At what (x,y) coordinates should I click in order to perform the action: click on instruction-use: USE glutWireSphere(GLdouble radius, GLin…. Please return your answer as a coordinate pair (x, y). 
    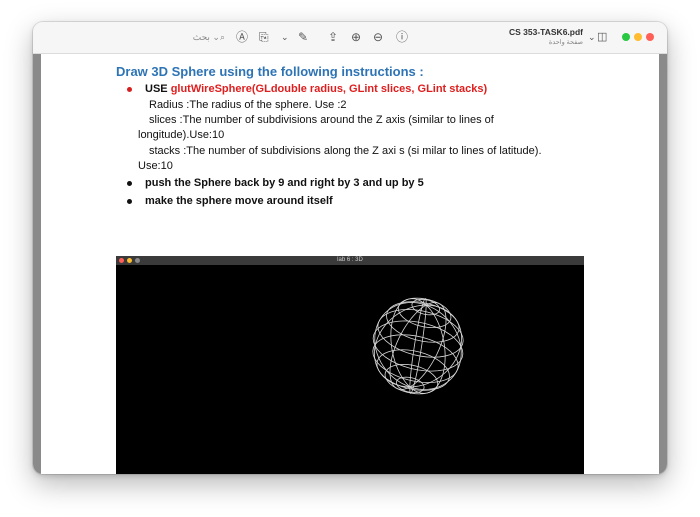
    Looking at the image, I should click on (316, 89).